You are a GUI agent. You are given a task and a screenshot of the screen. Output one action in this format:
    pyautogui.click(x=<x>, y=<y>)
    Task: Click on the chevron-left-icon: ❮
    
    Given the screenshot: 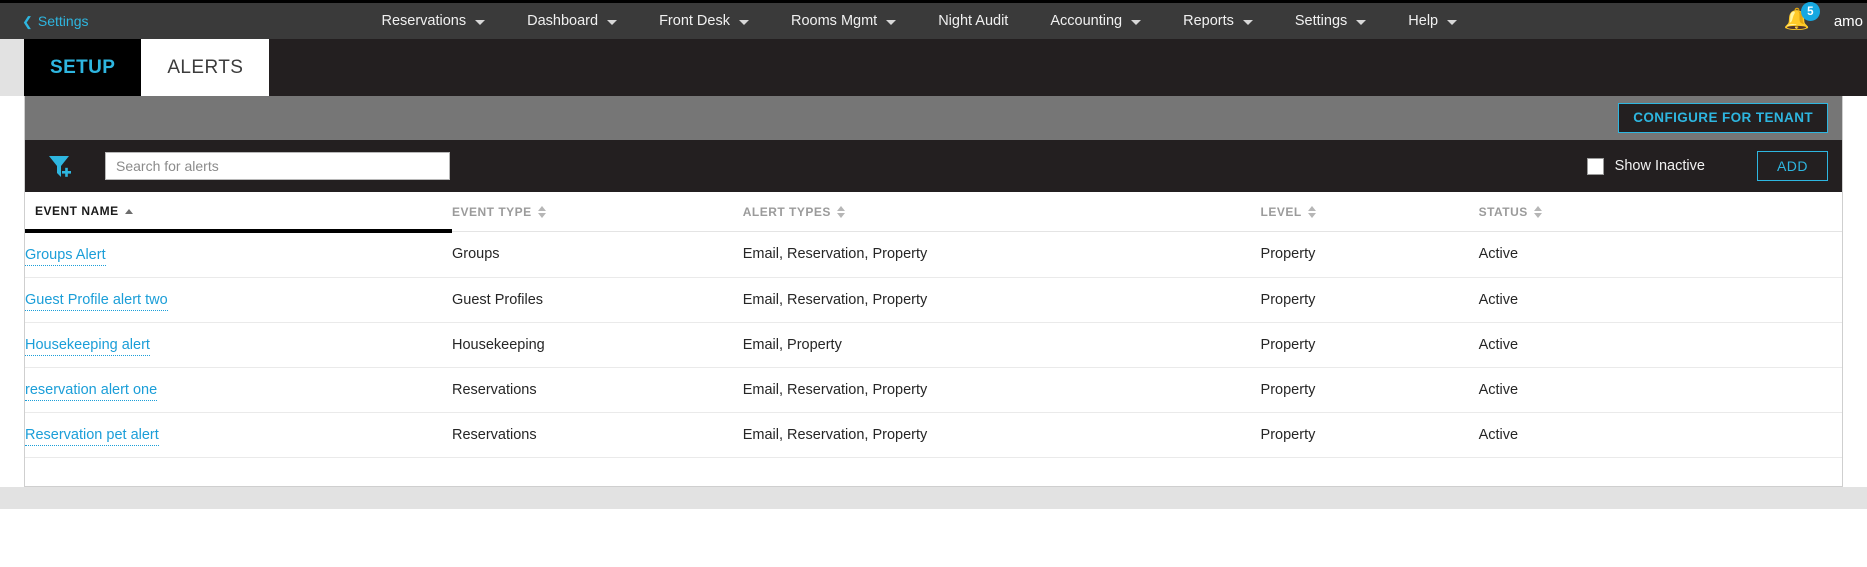 What is the action you would take?
    pyautogui.click(x=27, y=21)
    